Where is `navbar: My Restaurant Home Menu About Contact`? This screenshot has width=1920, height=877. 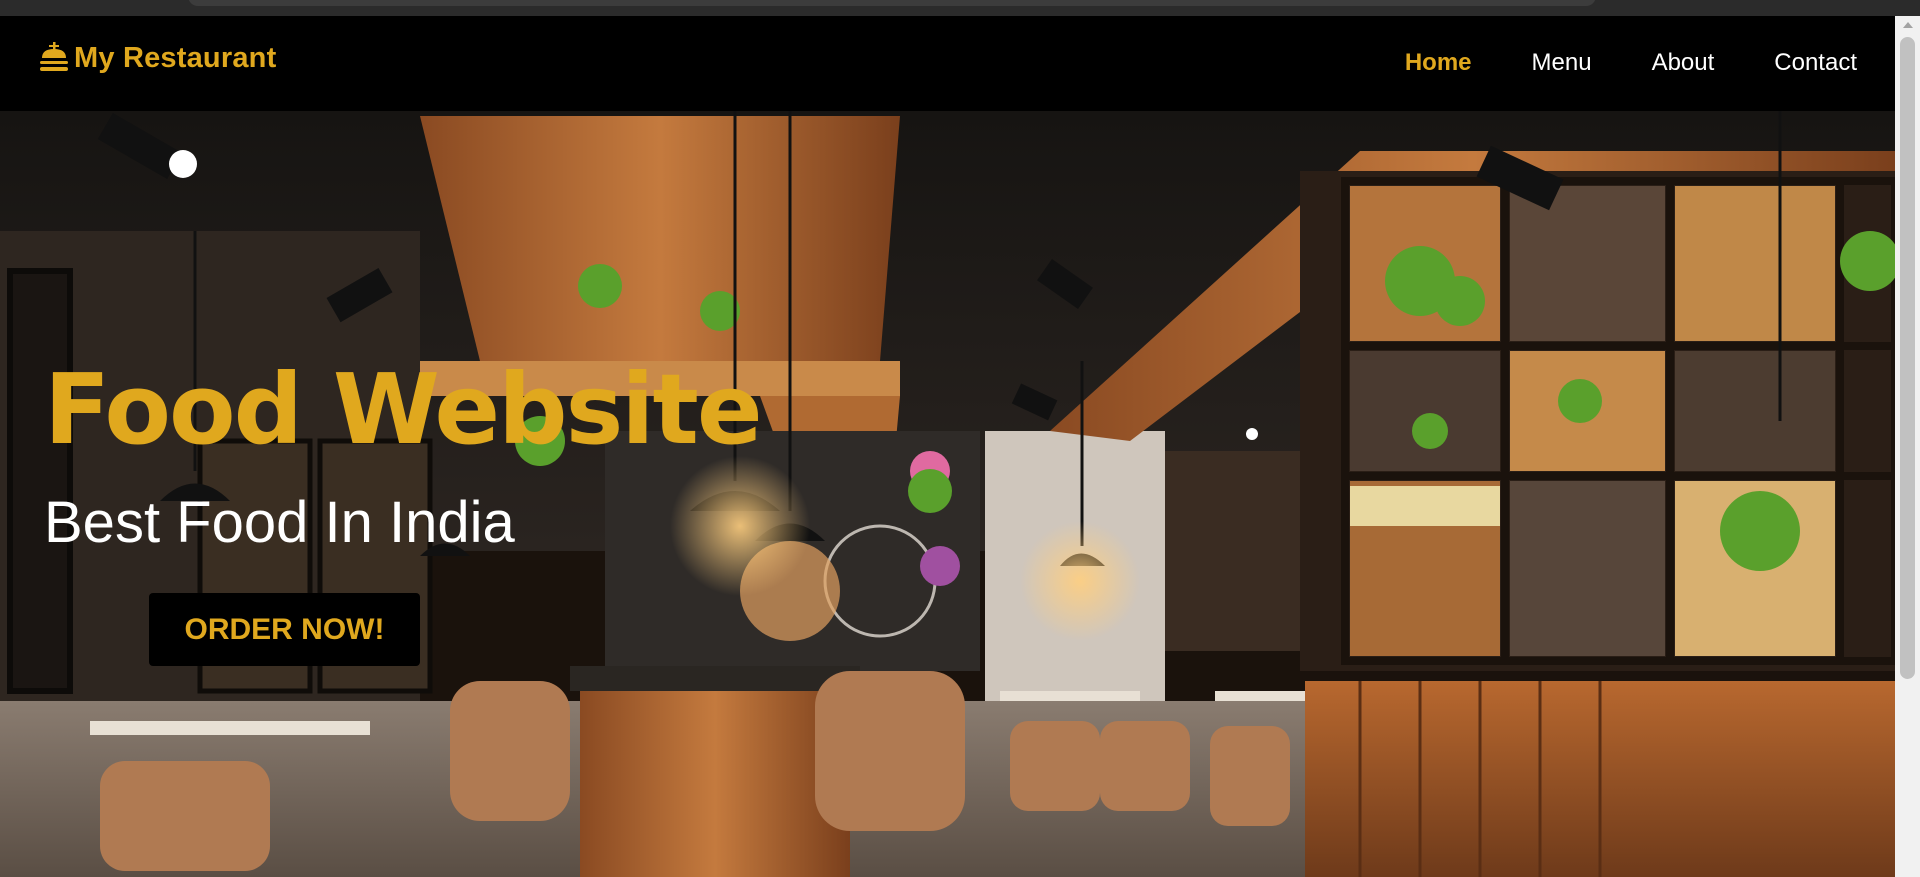 navbar: My Restaurant Home Menu About Contact is located at coordinates (947, 63).